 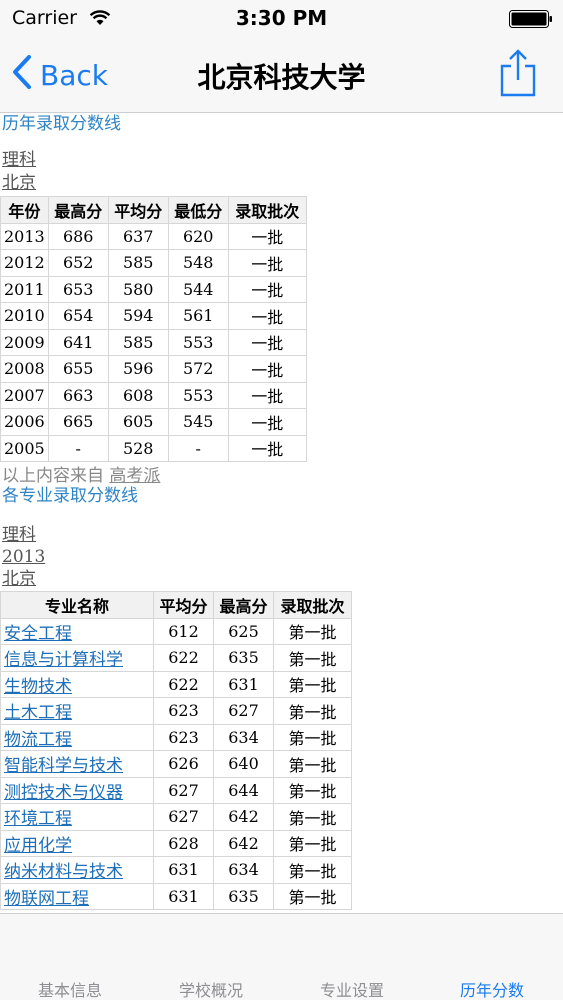 What do you see at coordinates (53, 476) in the screenshot?
I see `source-prefix: 以上内容来自` at bounding box center [53, 476].